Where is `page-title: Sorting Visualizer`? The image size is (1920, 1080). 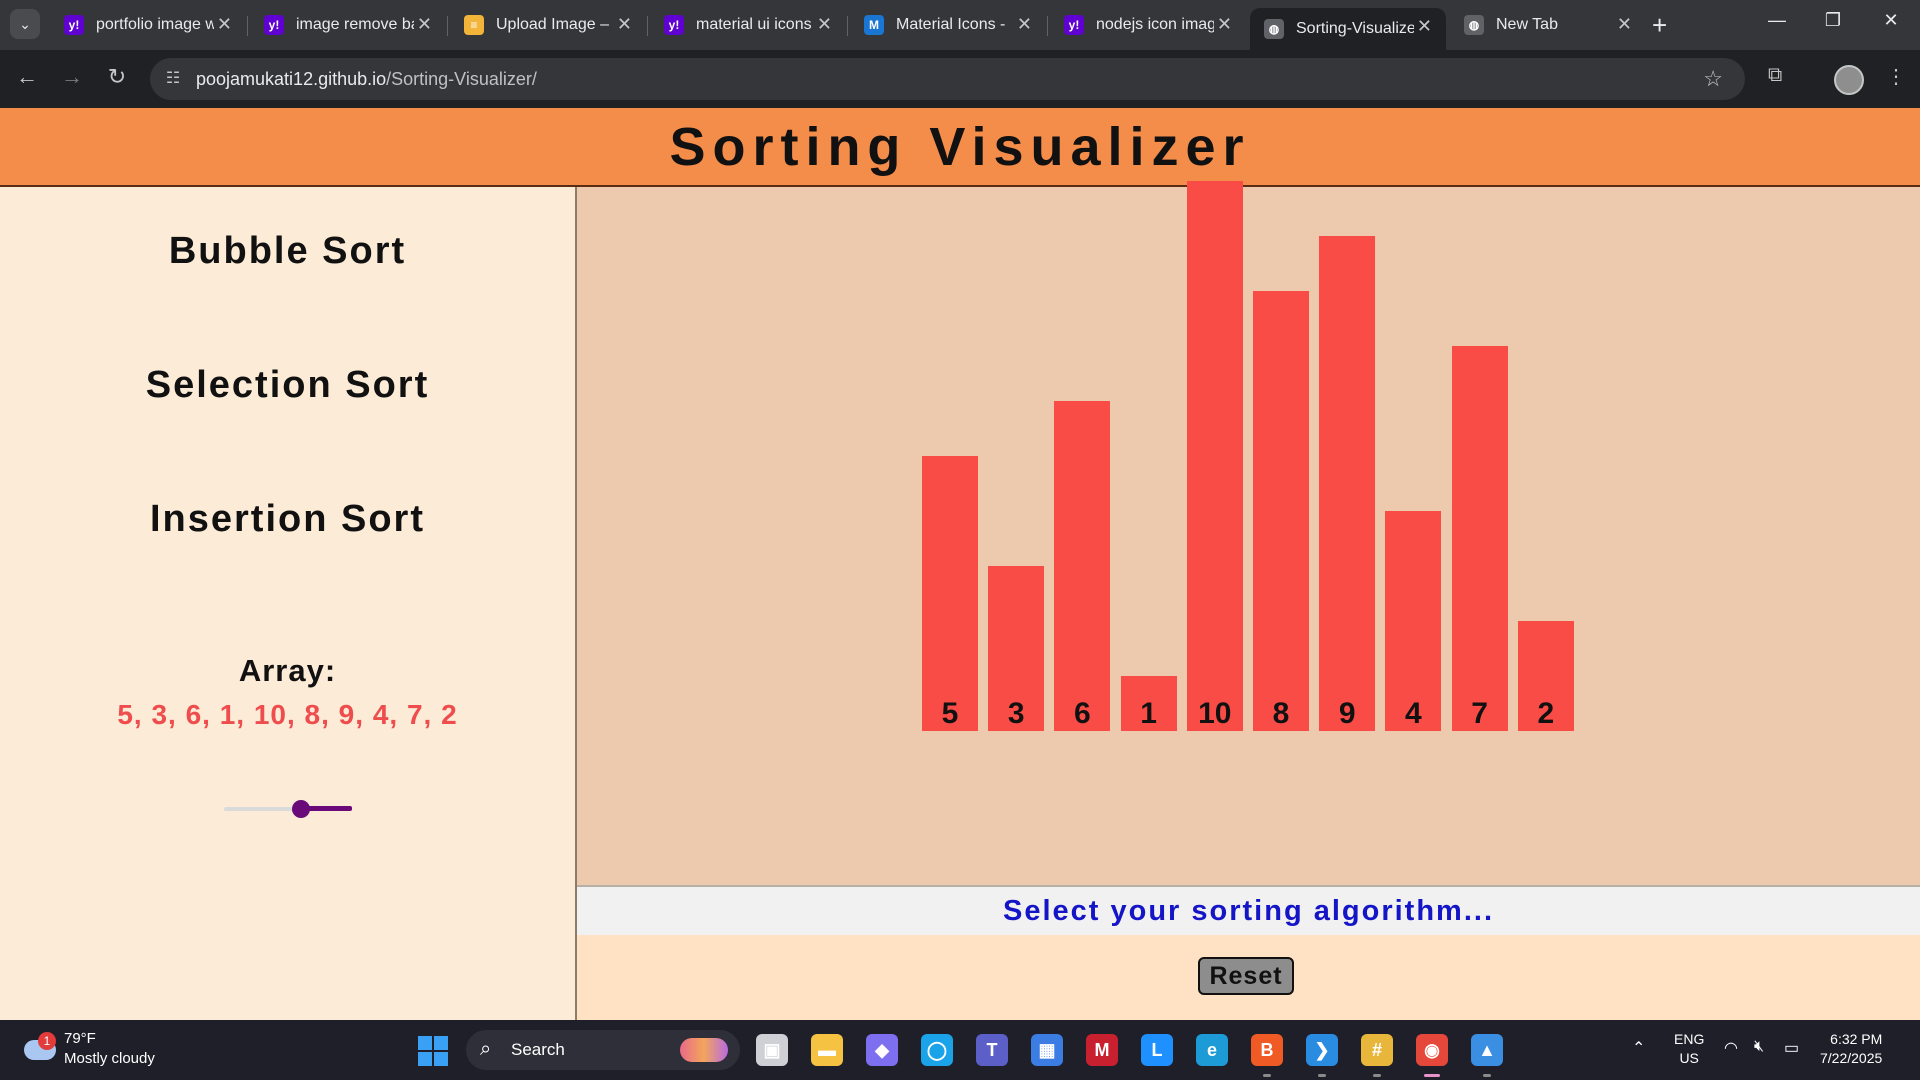
page-title: Sorting Visualizer is located at coordinates (960, 146).